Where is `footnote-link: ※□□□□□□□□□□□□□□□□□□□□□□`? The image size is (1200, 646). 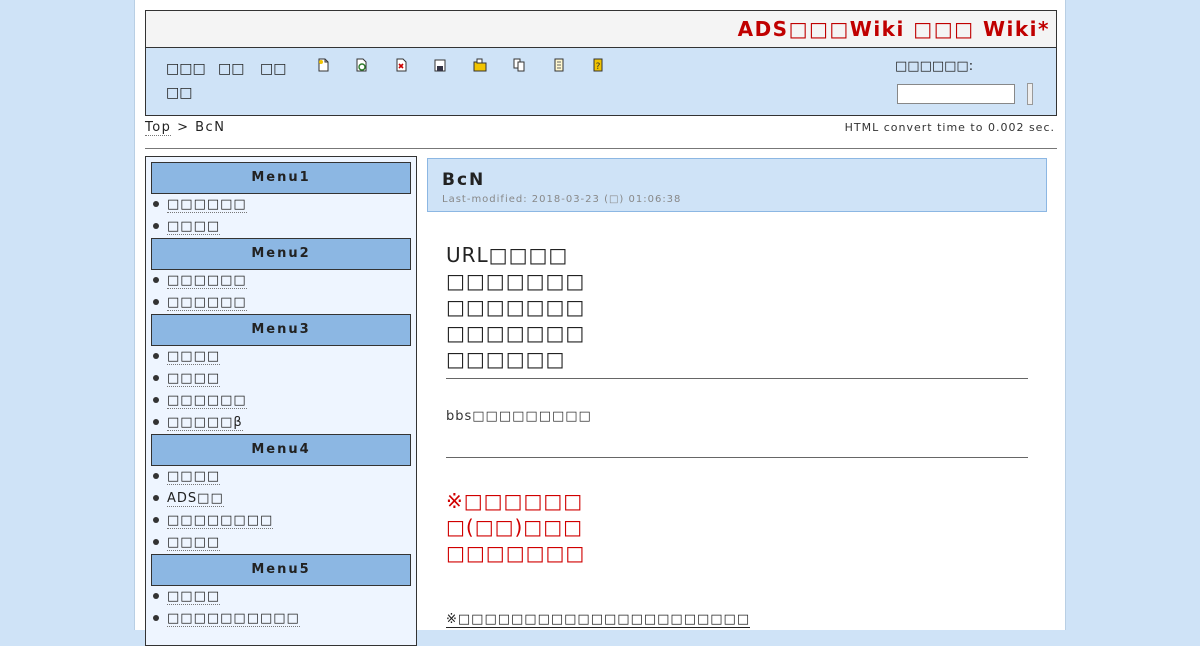
footnote-link: ※□□□□□□□□□□□□□□□□□□□□□□ is located at coordinates (598, 620).